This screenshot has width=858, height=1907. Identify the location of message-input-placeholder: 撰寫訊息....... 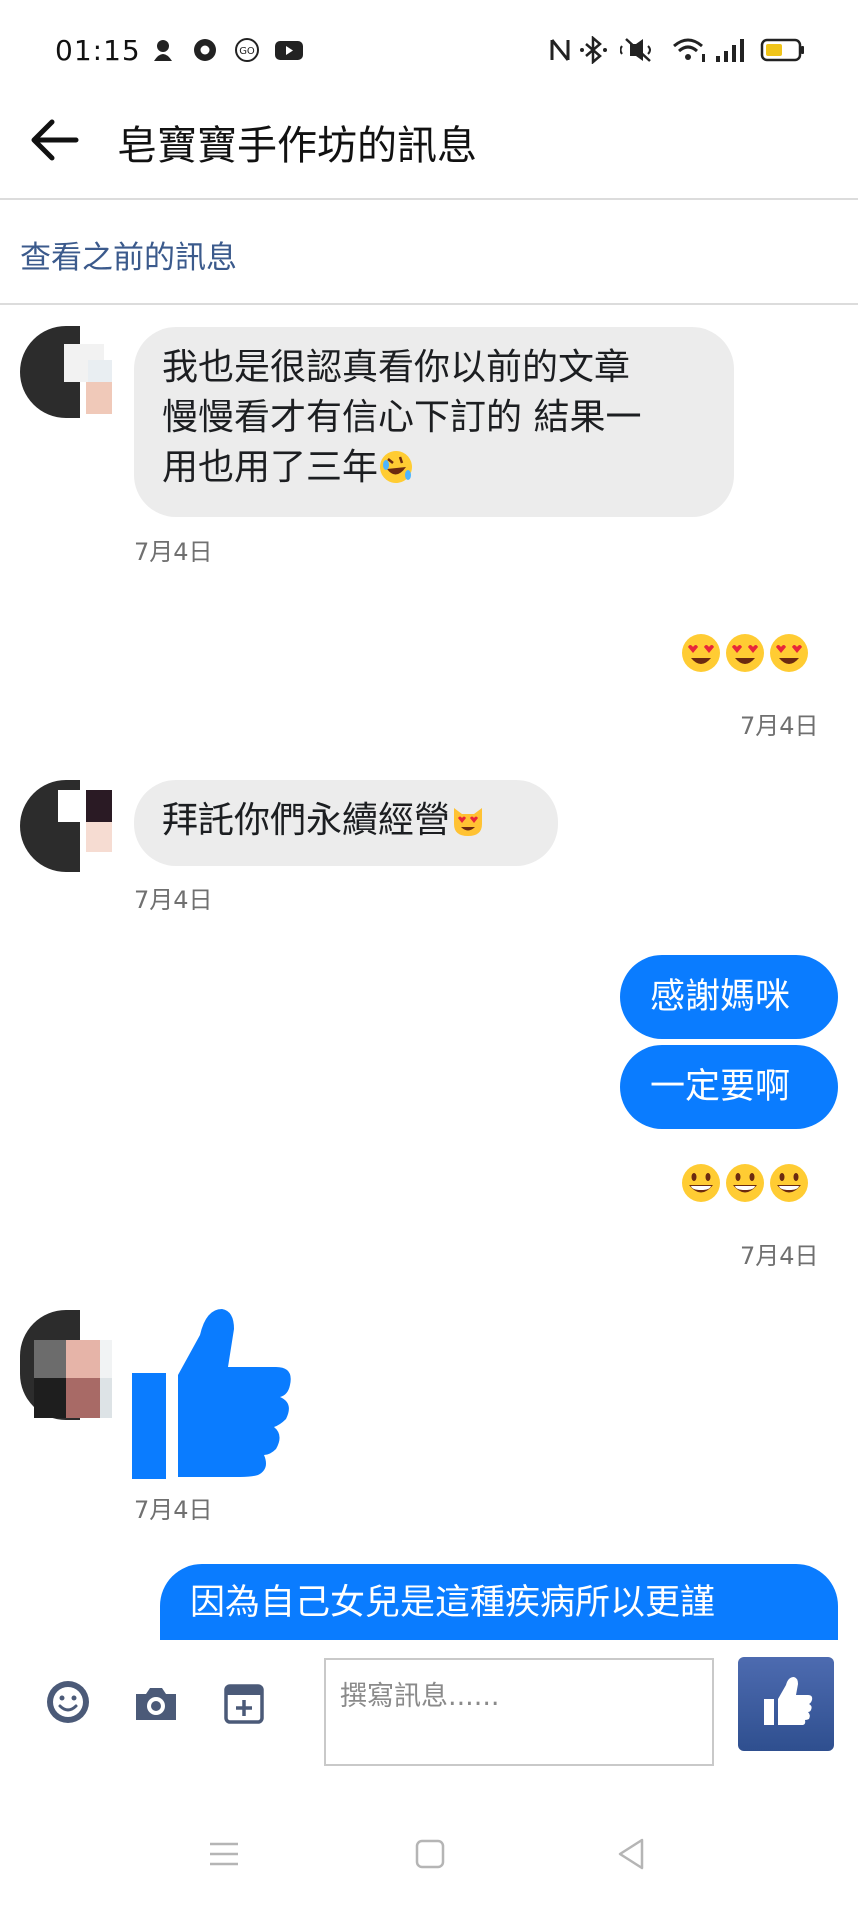
(420, 1696).